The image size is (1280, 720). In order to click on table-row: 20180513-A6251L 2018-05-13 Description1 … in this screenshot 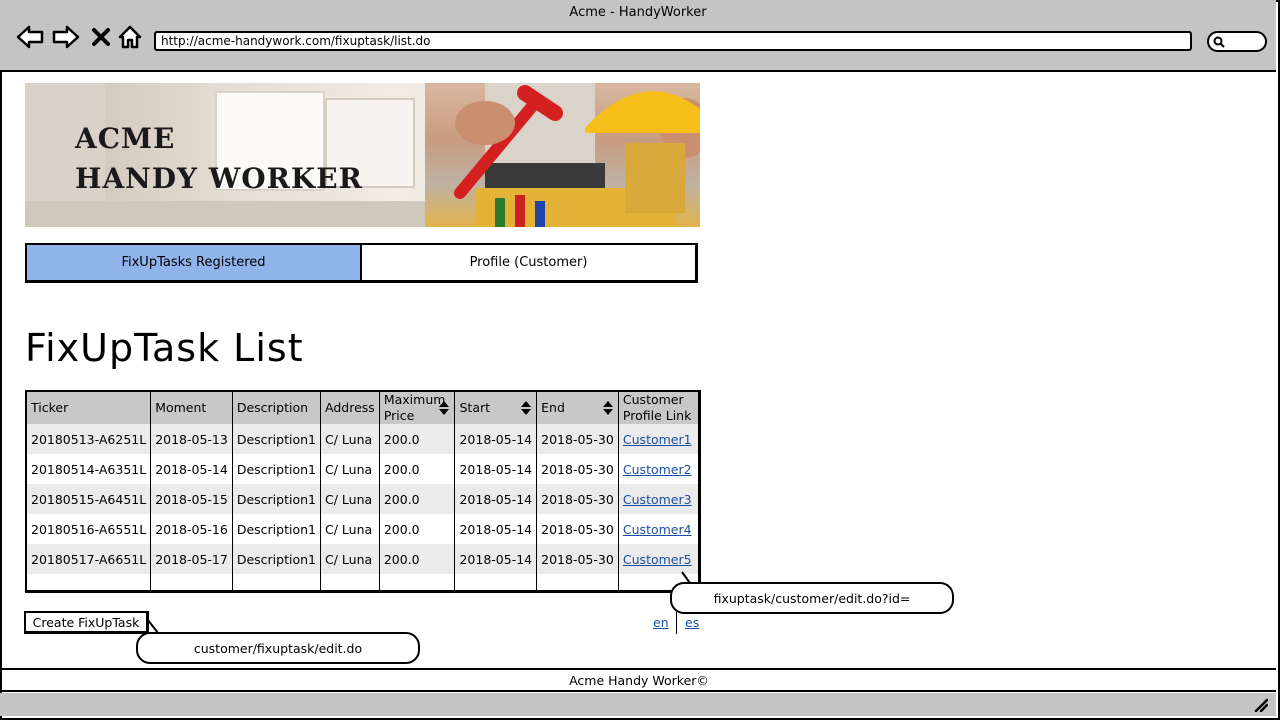, I will do `click(362, 439)`.